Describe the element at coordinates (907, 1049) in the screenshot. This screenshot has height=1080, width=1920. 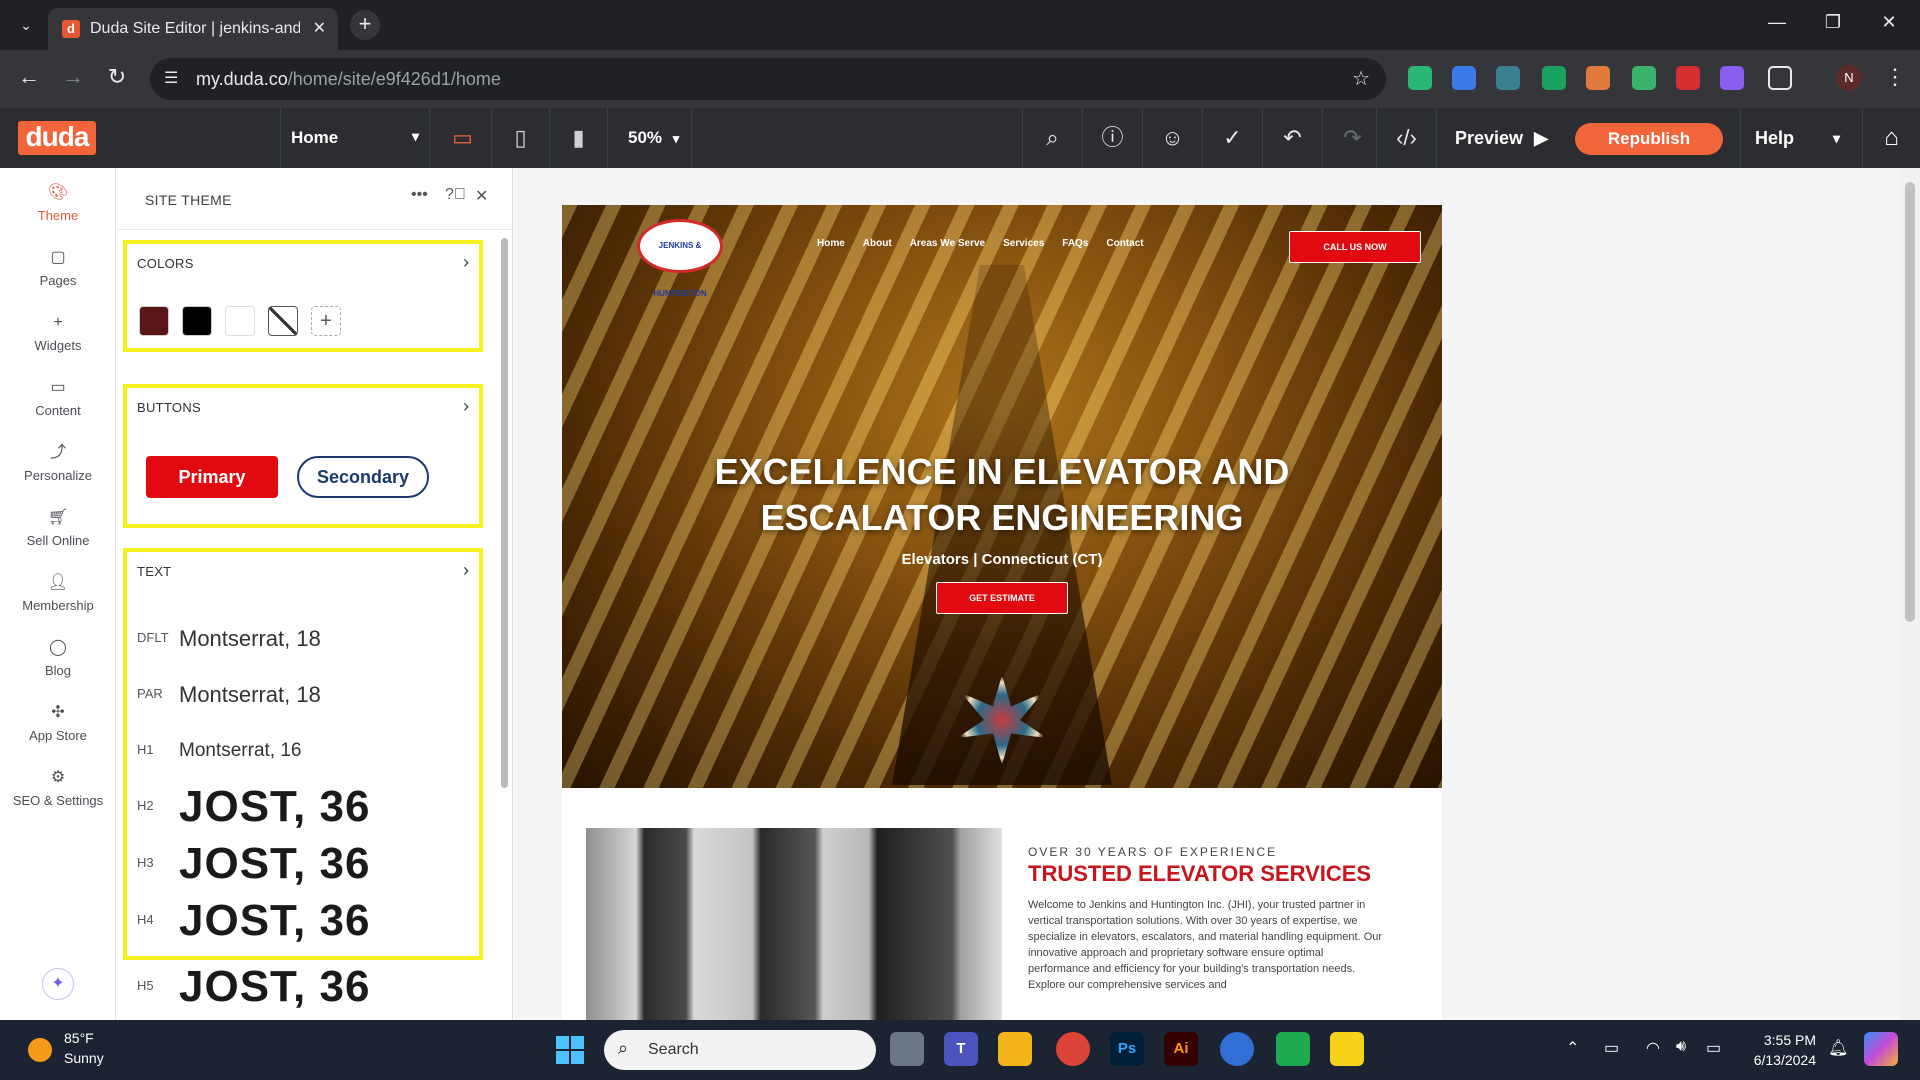
I see `task-view-icon` at that location.